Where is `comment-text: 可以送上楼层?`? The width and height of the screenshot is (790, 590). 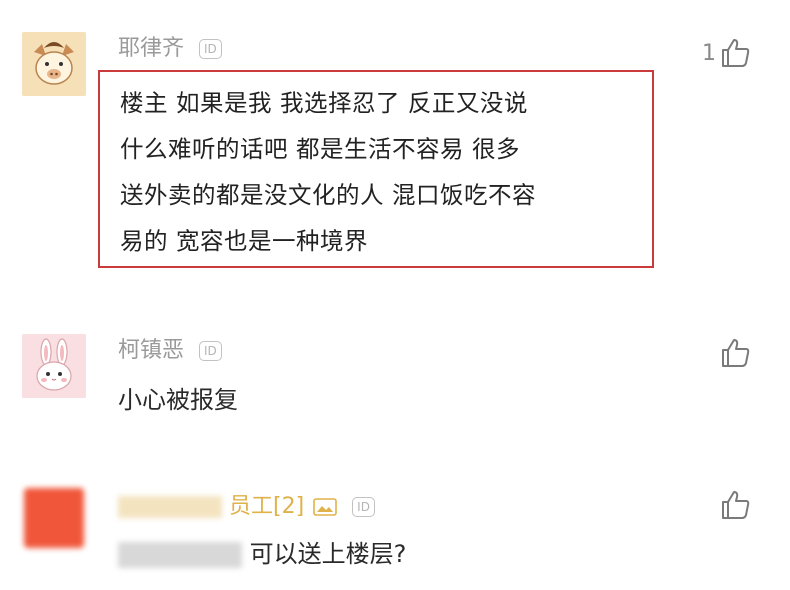
comment-text: 可以送上楼层? is located at coordinates (262, 551).